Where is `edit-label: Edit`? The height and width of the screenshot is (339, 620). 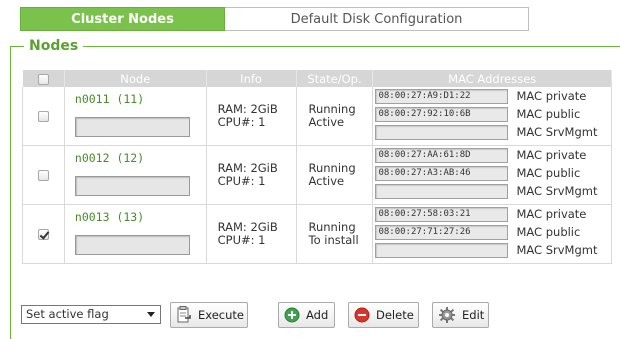 edit-label: Edit is located at coordinates (473, 315).